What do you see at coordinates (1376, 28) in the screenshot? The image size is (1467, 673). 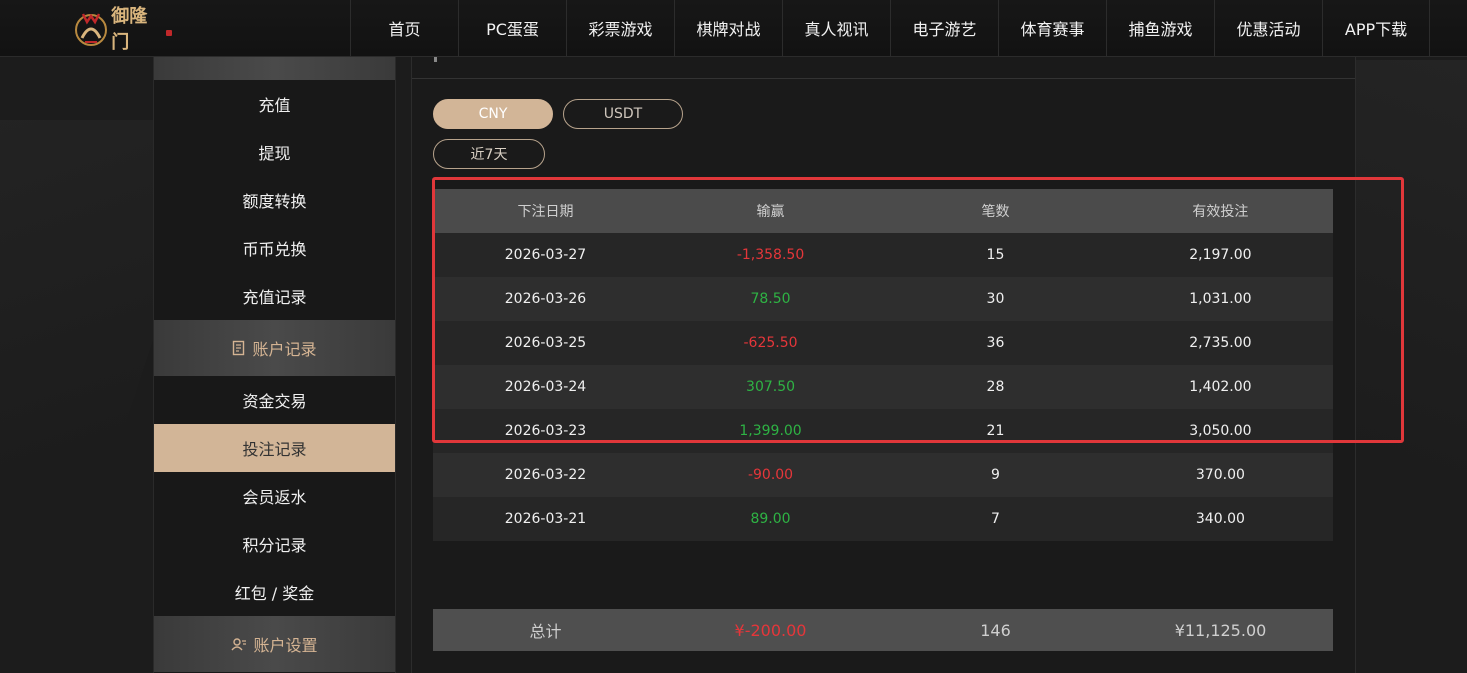 I see `nav-item: APP下载` at bounding box center [1376, 28].